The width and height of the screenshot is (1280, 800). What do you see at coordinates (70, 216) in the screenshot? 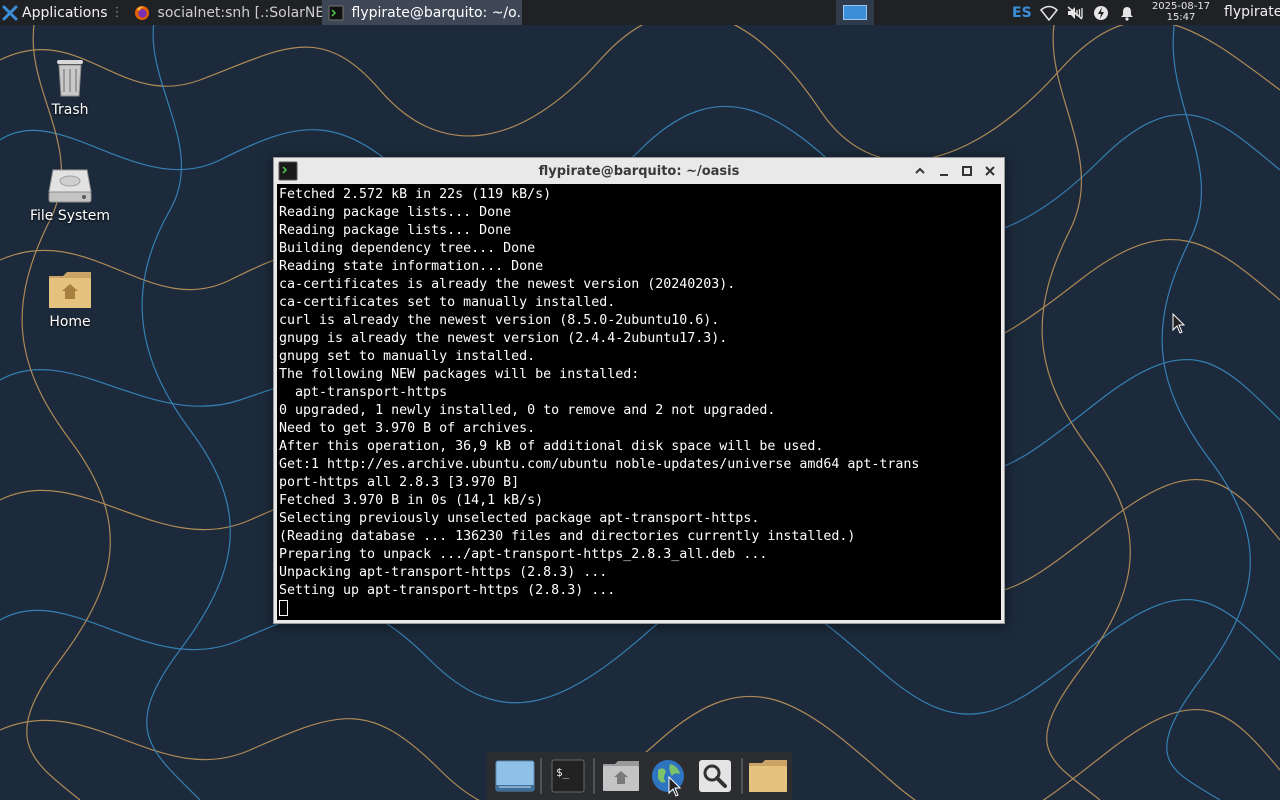
I see `desktop-icon-label: File System` at bounding box center [70, 216].